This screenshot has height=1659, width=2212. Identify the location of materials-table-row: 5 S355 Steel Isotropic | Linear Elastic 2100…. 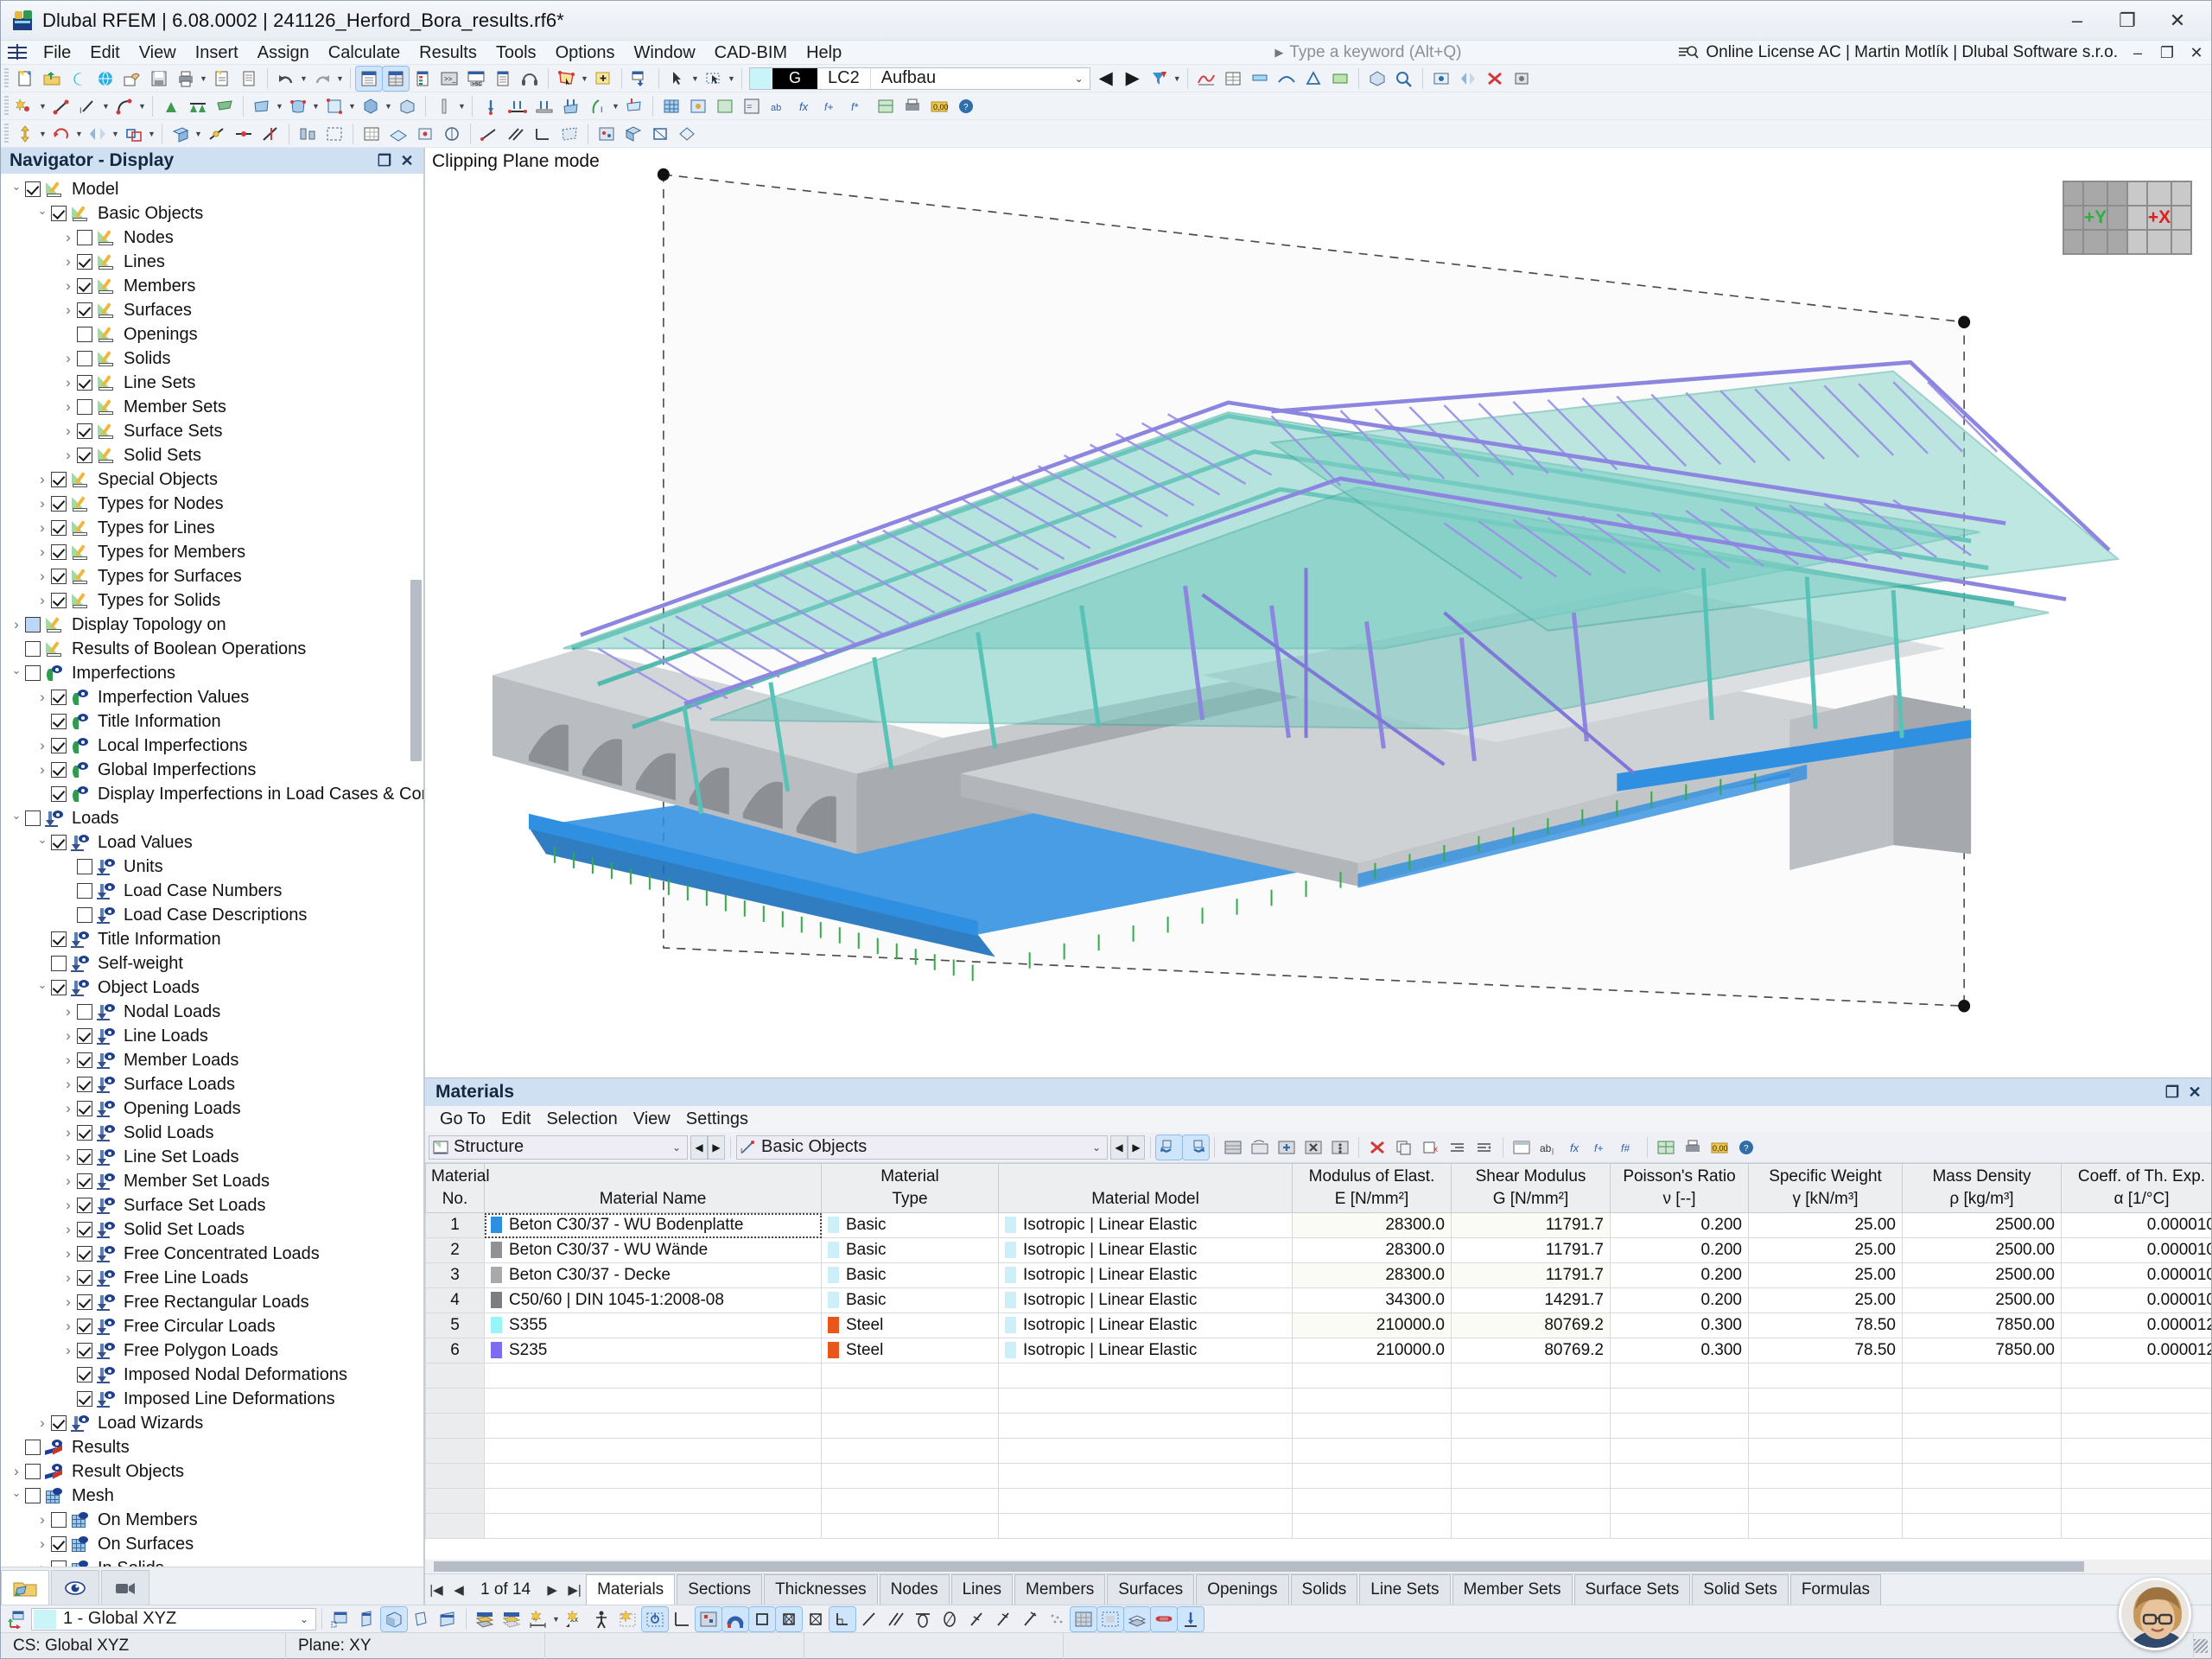
(1318, 1325).